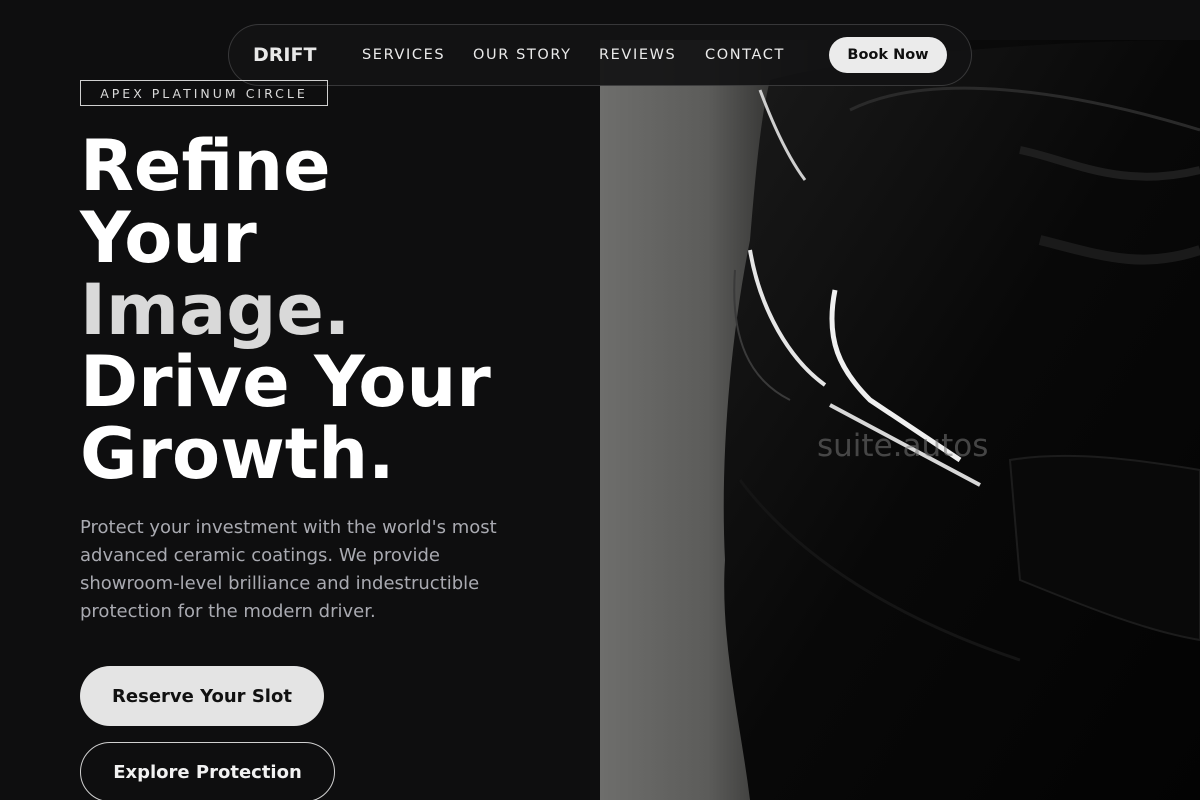 This screenshot has height=800, width=1200. Describe the element at coordinates (637, 55) in the screenshot. I see `nav-link-reviews: REVIEWS` at that location.